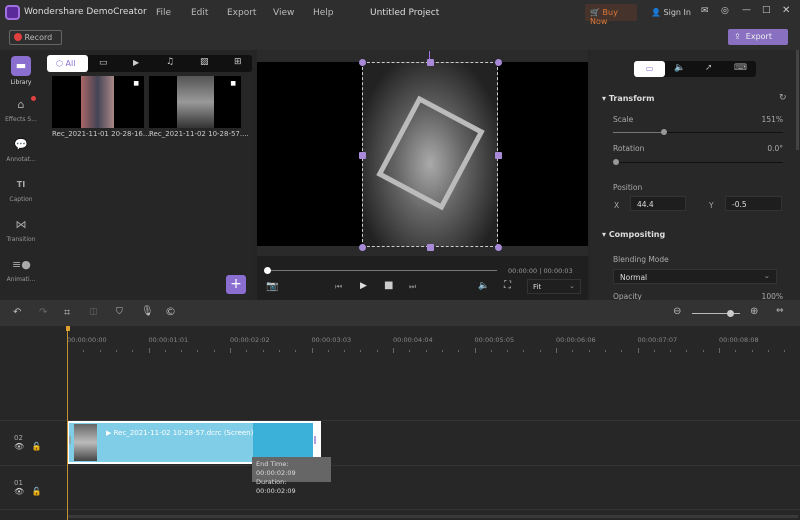 Image resolution: width=800 pixels, height=520 pixels. What do you see at coordinates (43, 312) in the screenshot?
I see `redo-icon: ↷` at bounding box center [43, 312].